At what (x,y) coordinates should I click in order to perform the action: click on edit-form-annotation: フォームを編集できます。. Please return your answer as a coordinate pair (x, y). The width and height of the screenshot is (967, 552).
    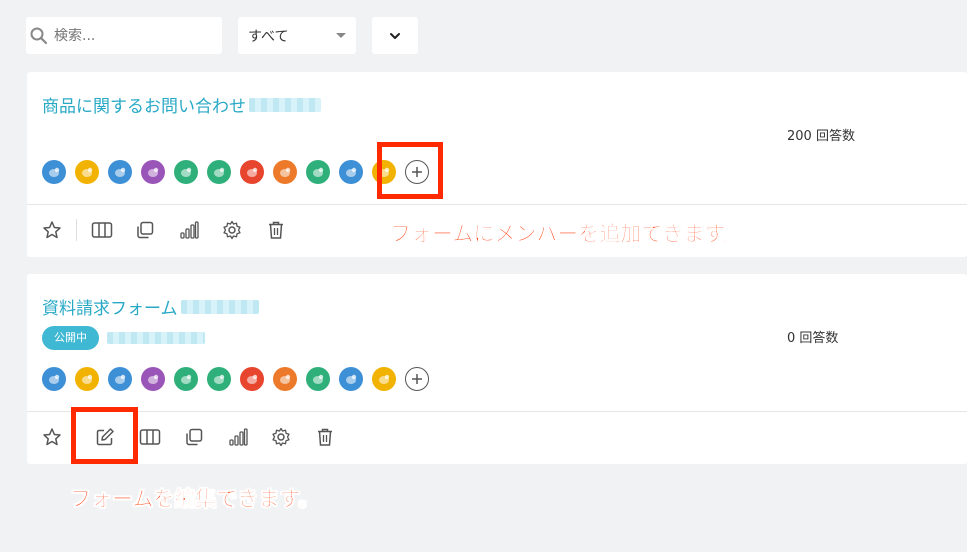
    Looking at the image, I should click on (195, 499).